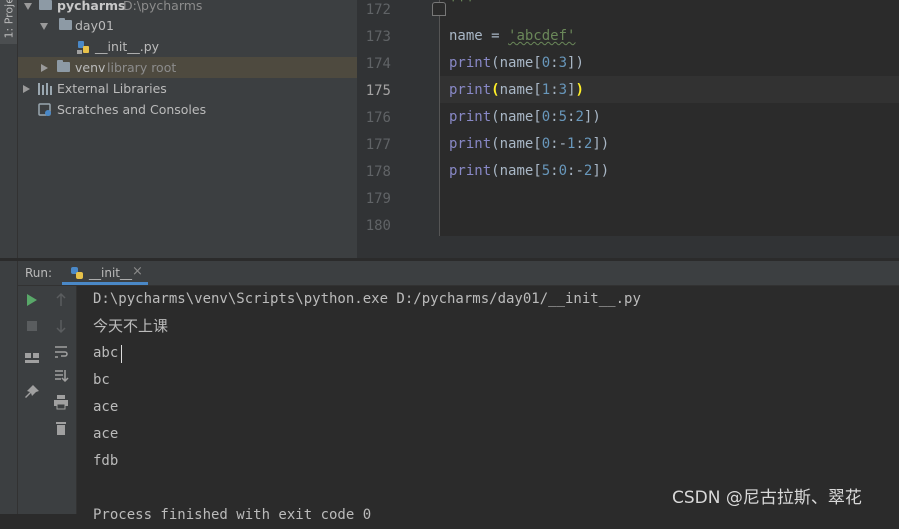  I want to click on library-icon, so click(45, 89).